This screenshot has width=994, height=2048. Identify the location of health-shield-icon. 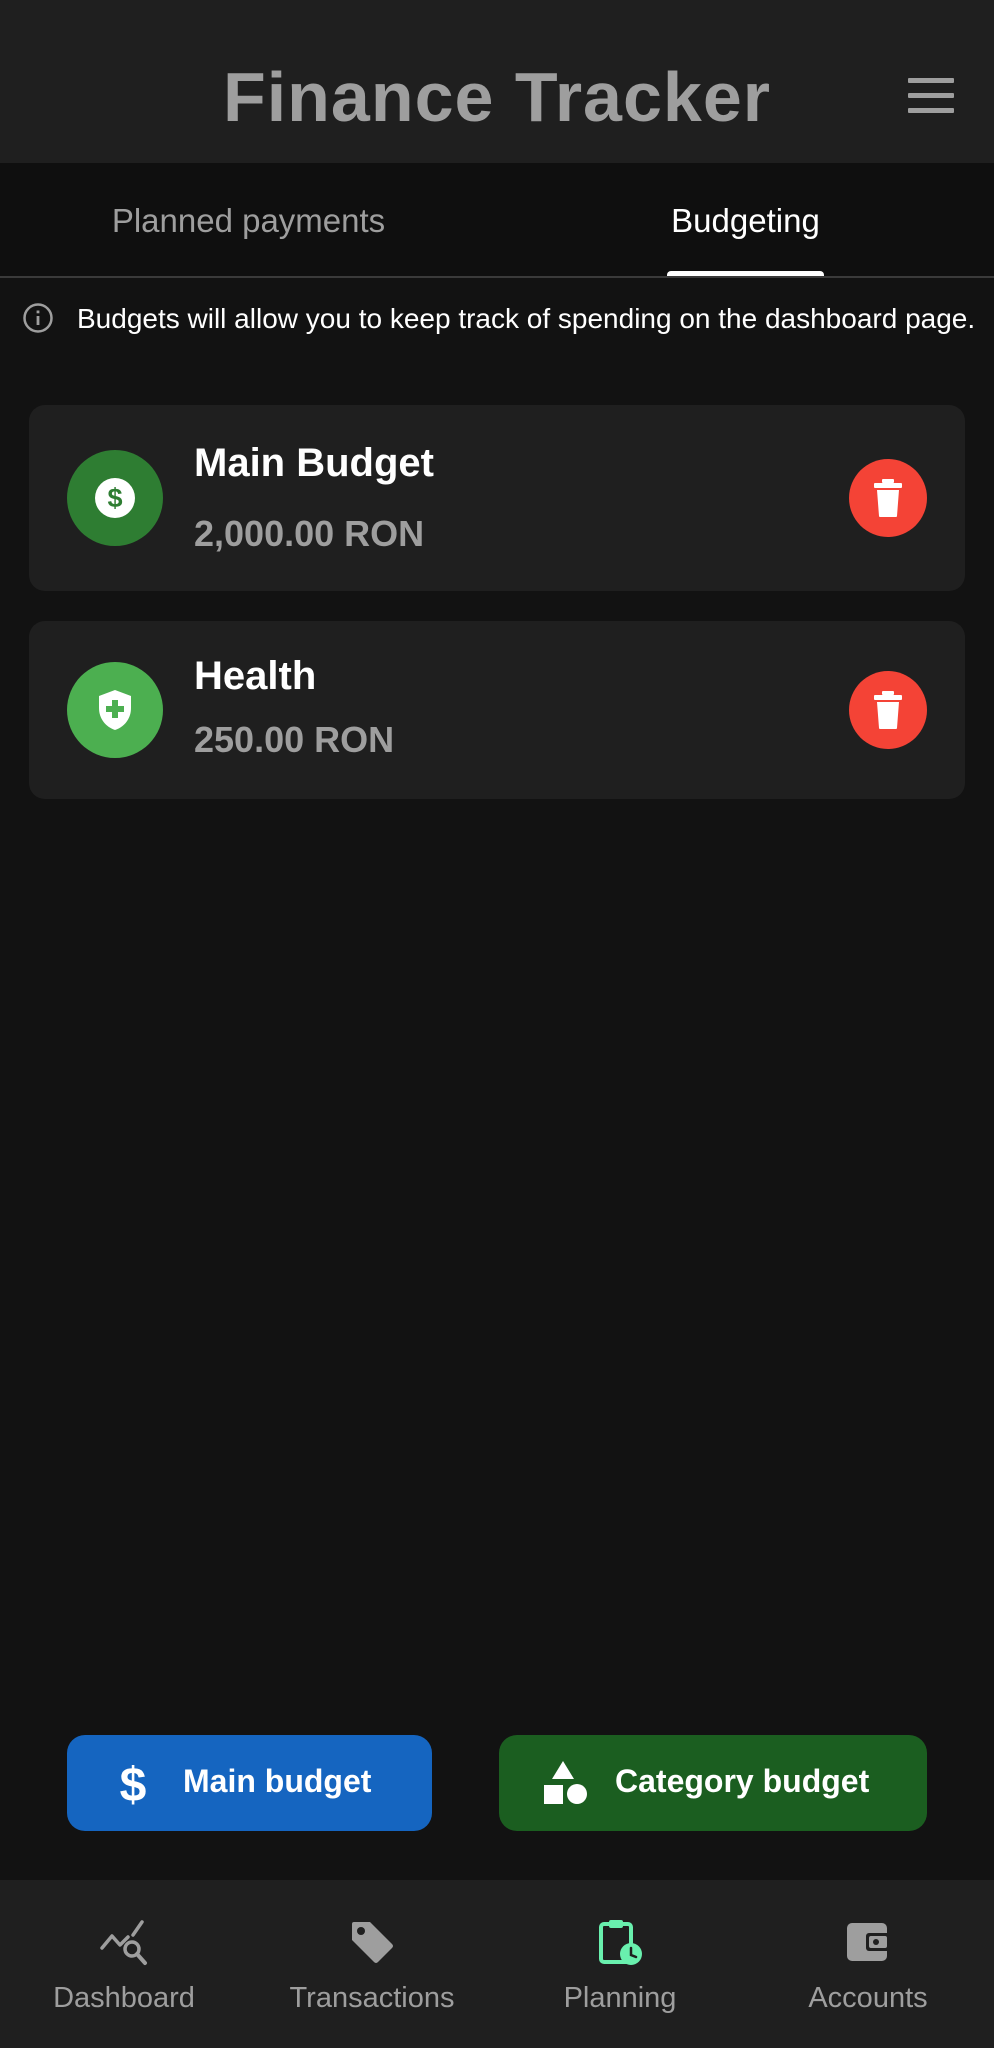
(115, 710).